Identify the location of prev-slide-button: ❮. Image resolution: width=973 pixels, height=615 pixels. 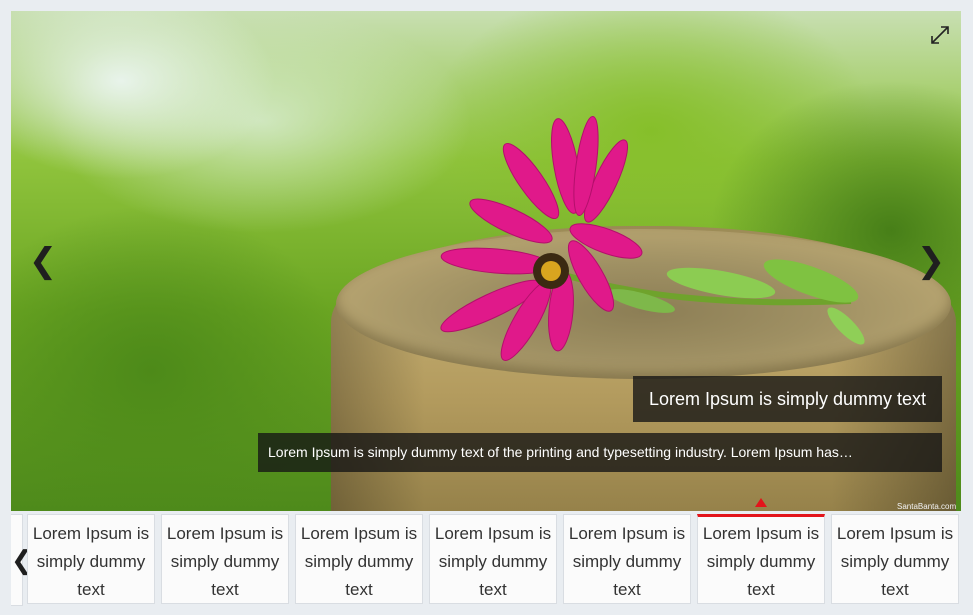
(43, 261).